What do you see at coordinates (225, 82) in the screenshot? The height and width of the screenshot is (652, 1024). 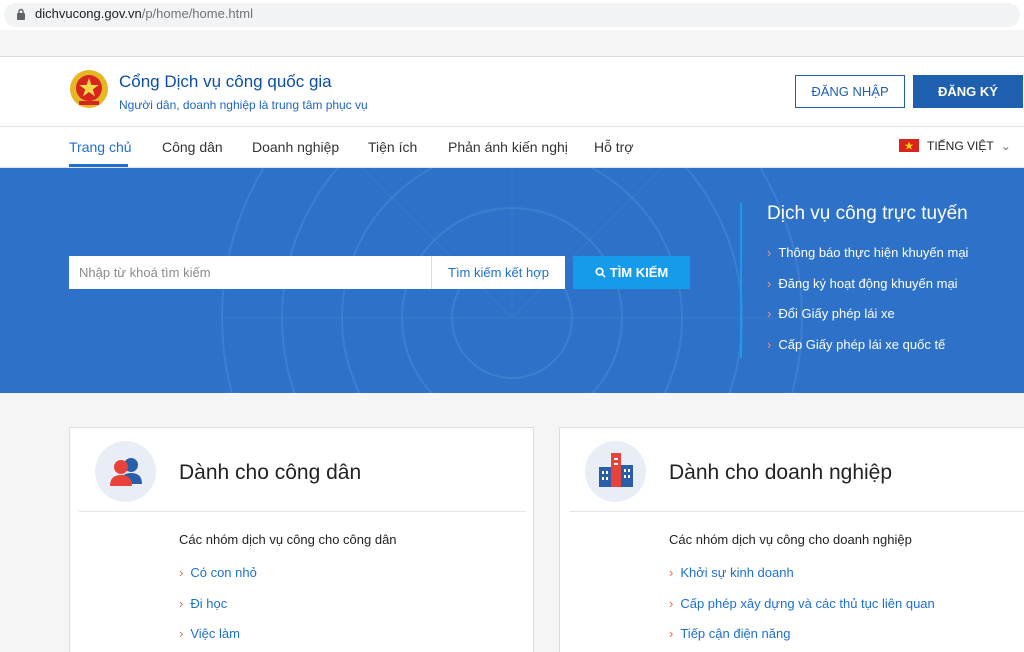 I see `site-title: Cổng Dịch vụ công quốc gia` at bounding box center [225, 82].